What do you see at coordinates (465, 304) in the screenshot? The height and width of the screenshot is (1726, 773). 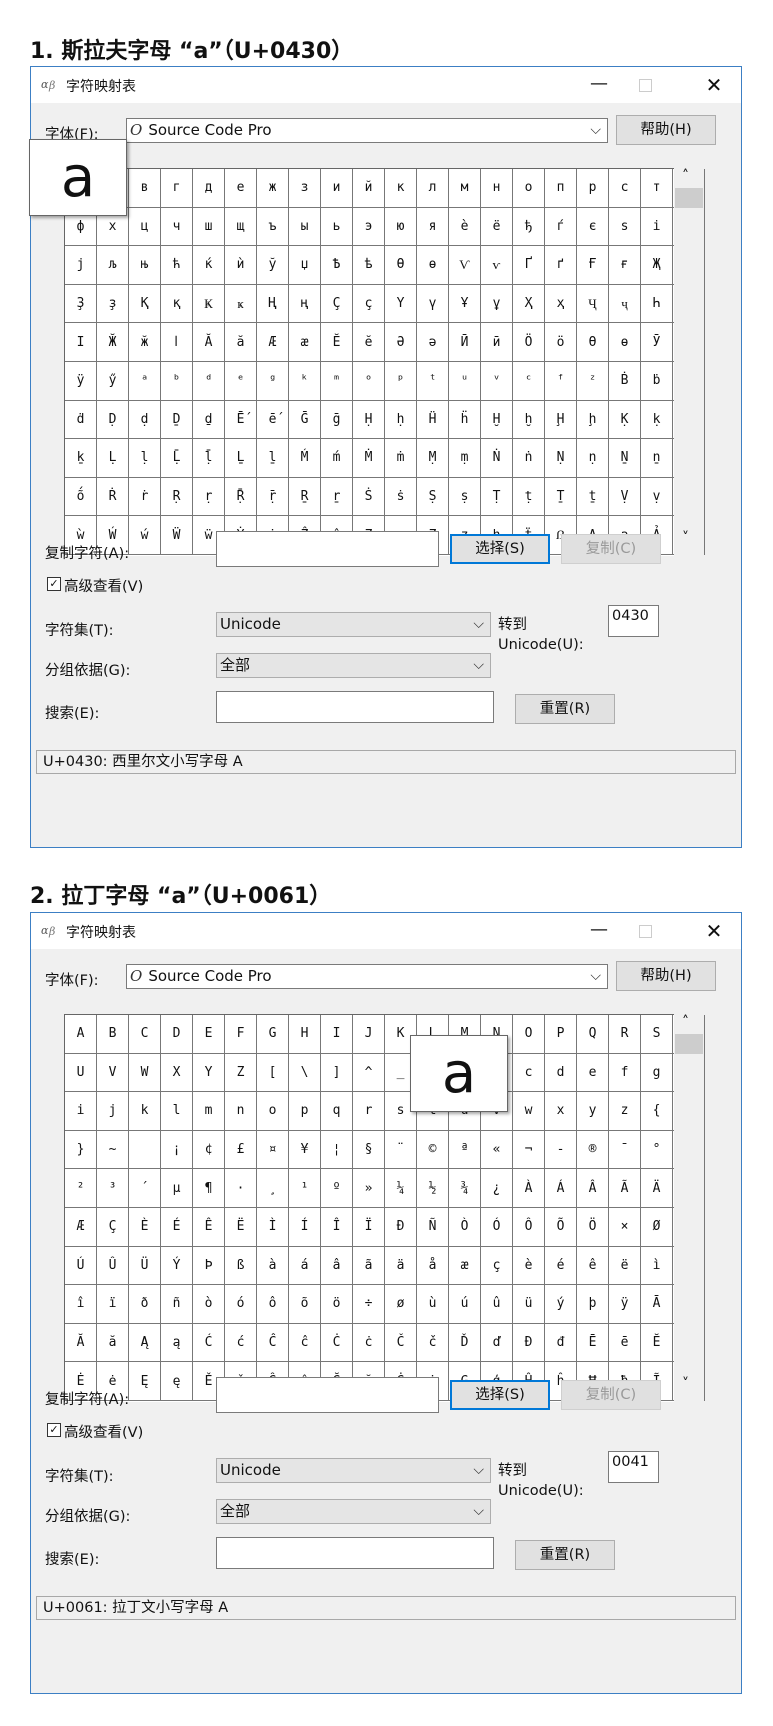 I see `char-cell: Ұ` at bounding box center [465, 304].